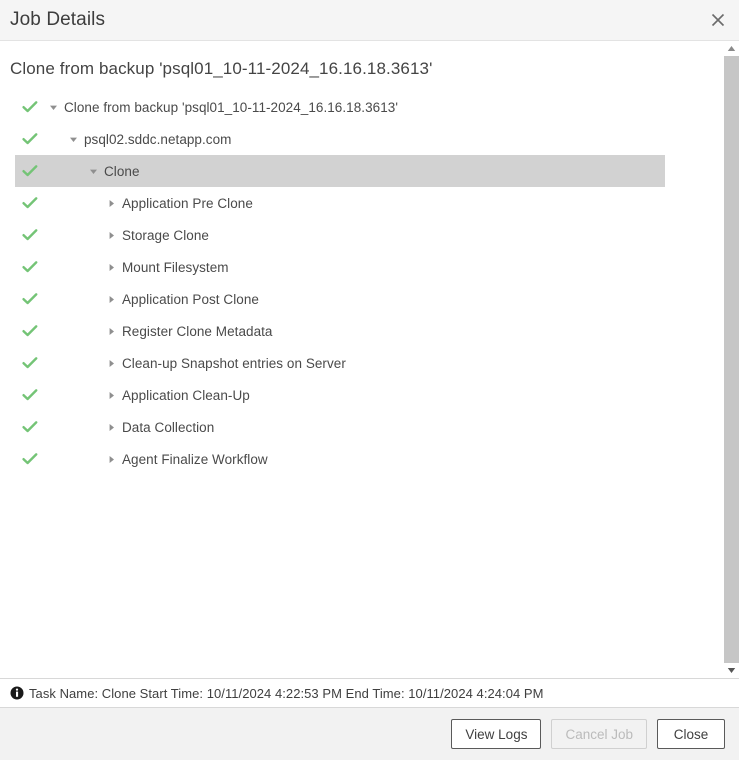 This screenshot has height=760, width=739. I want to click on tree-node-label: Mount Filesystem, so click(175, 267).